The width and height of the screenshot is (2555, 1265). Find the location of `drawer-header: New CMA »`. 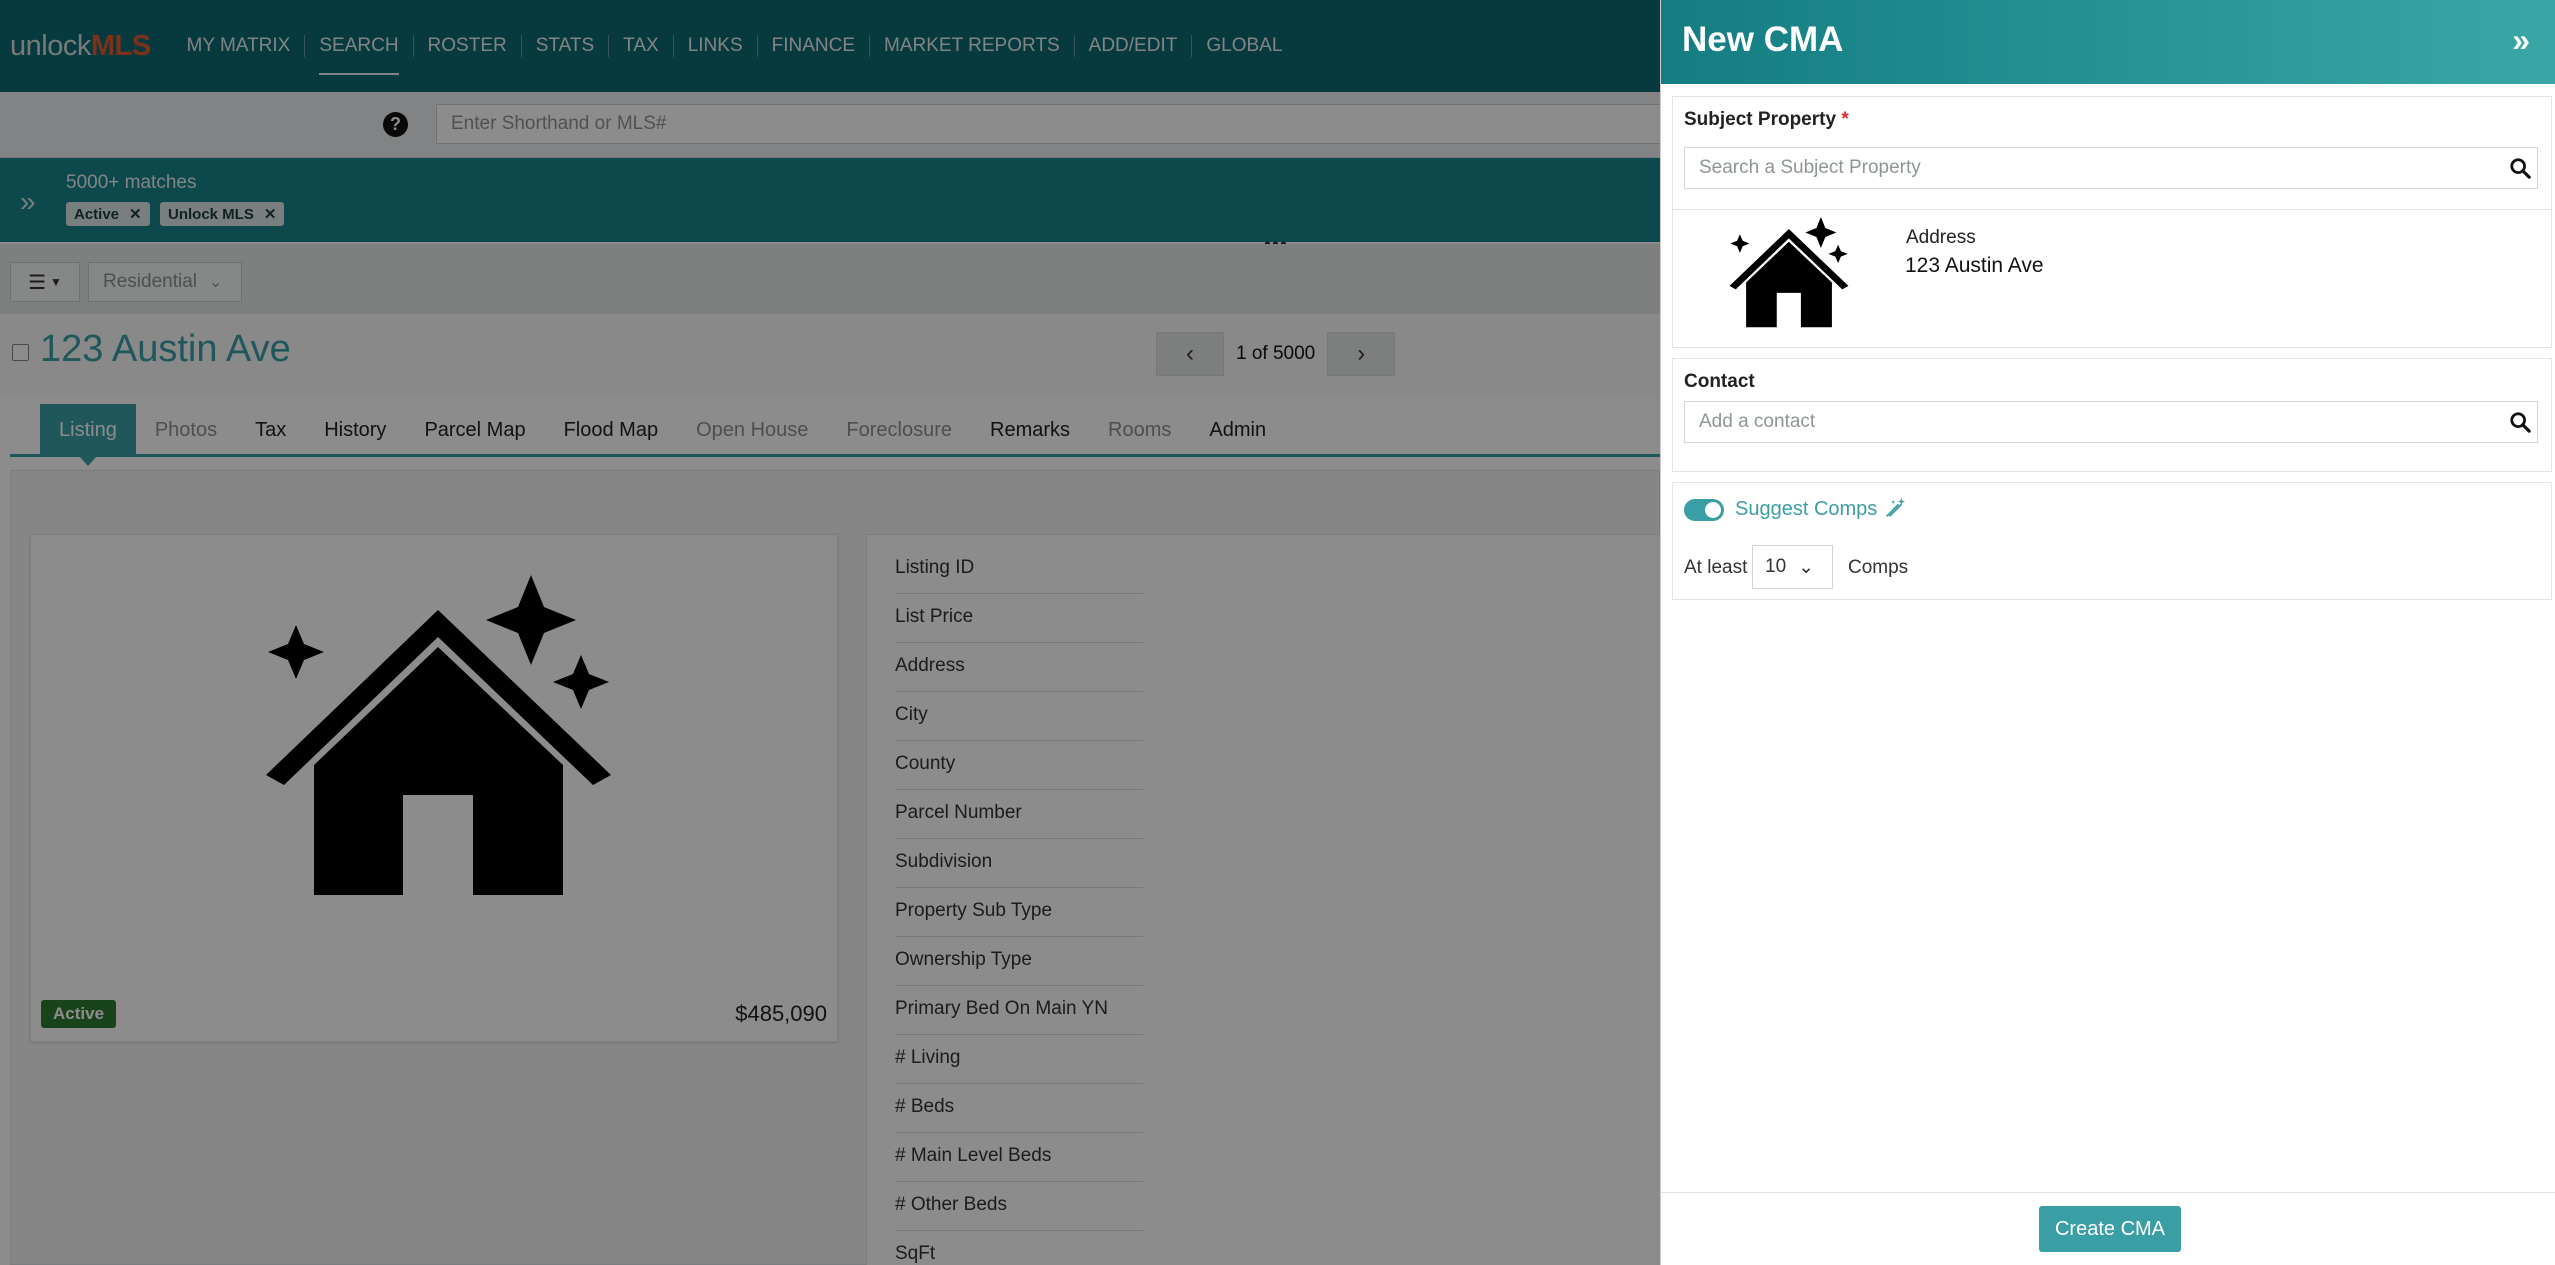

drawer-header: New CMA » is located at coordinates (2108, 42).